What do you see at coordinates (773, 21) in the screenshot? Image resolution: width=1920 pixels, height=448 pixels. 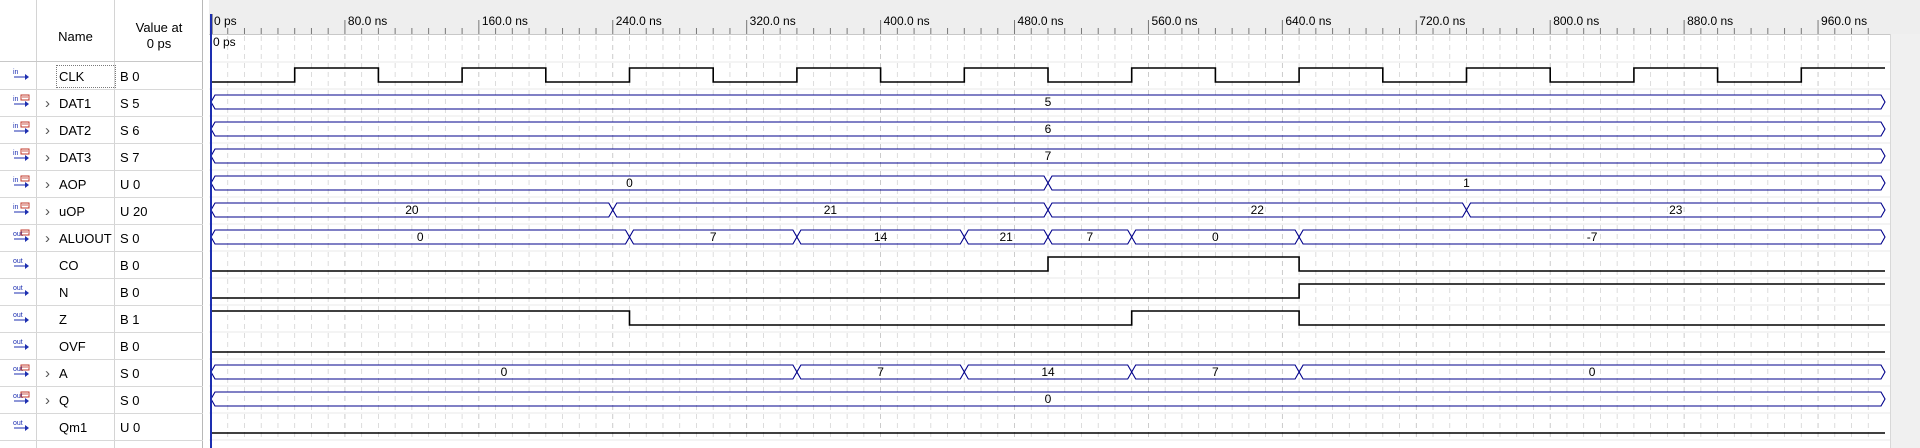 I see `ruler-label: 320.0 ns` at bounding box center [773, 21].